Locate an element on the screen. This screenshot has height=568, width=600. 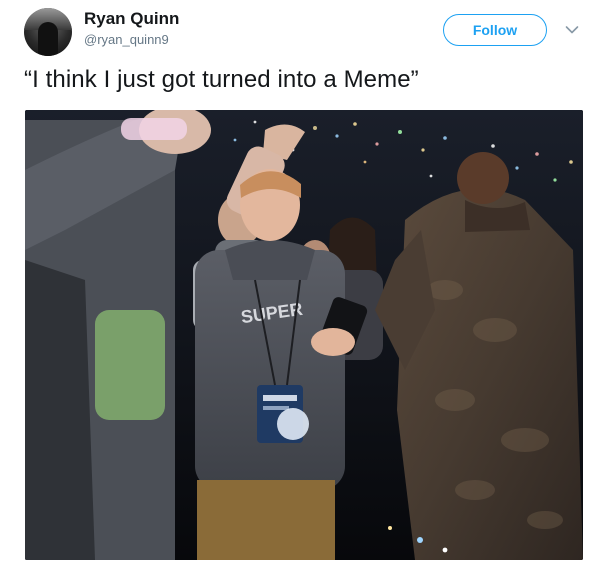
chevron-down-icon is located at coordinates (572, 30).